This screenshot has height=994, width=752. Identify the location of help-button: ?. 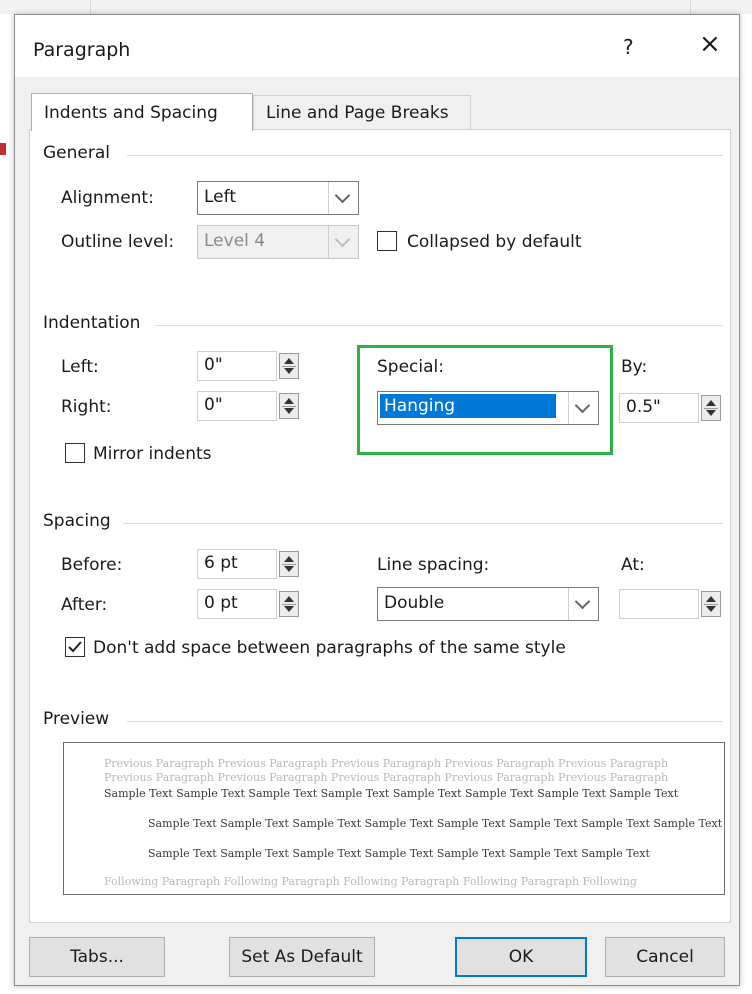
(628, 47).